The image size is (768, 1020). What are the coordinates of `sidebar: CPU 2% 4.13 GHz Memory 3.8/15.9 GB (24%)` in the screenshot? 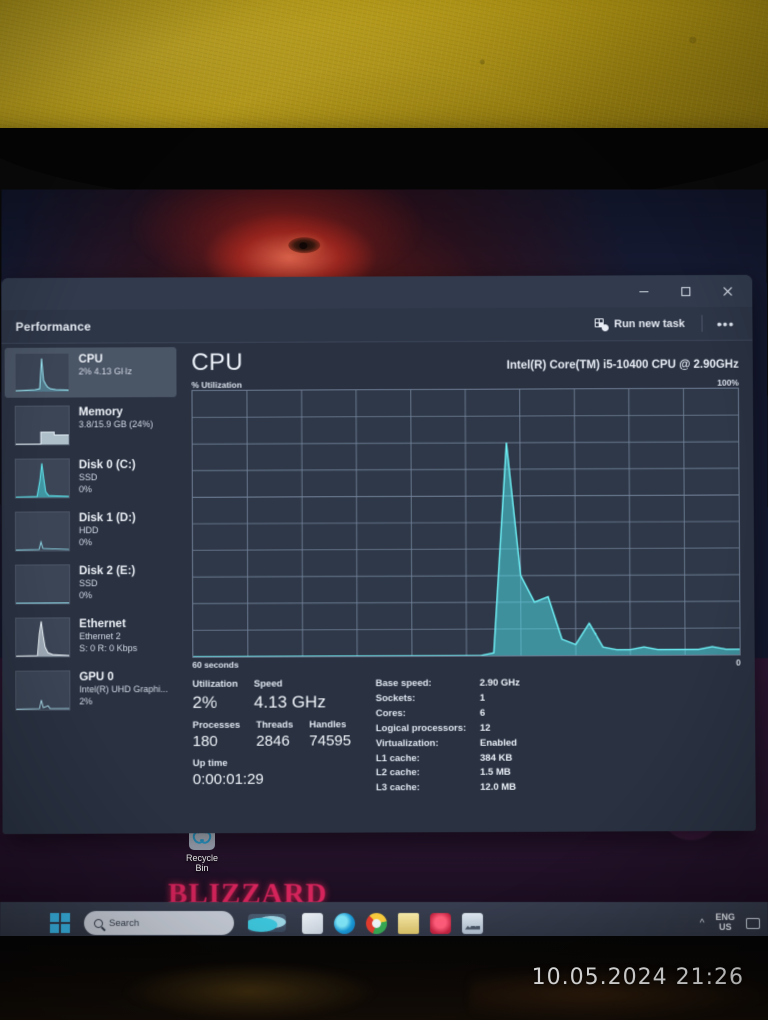 It's located at (91, 589).